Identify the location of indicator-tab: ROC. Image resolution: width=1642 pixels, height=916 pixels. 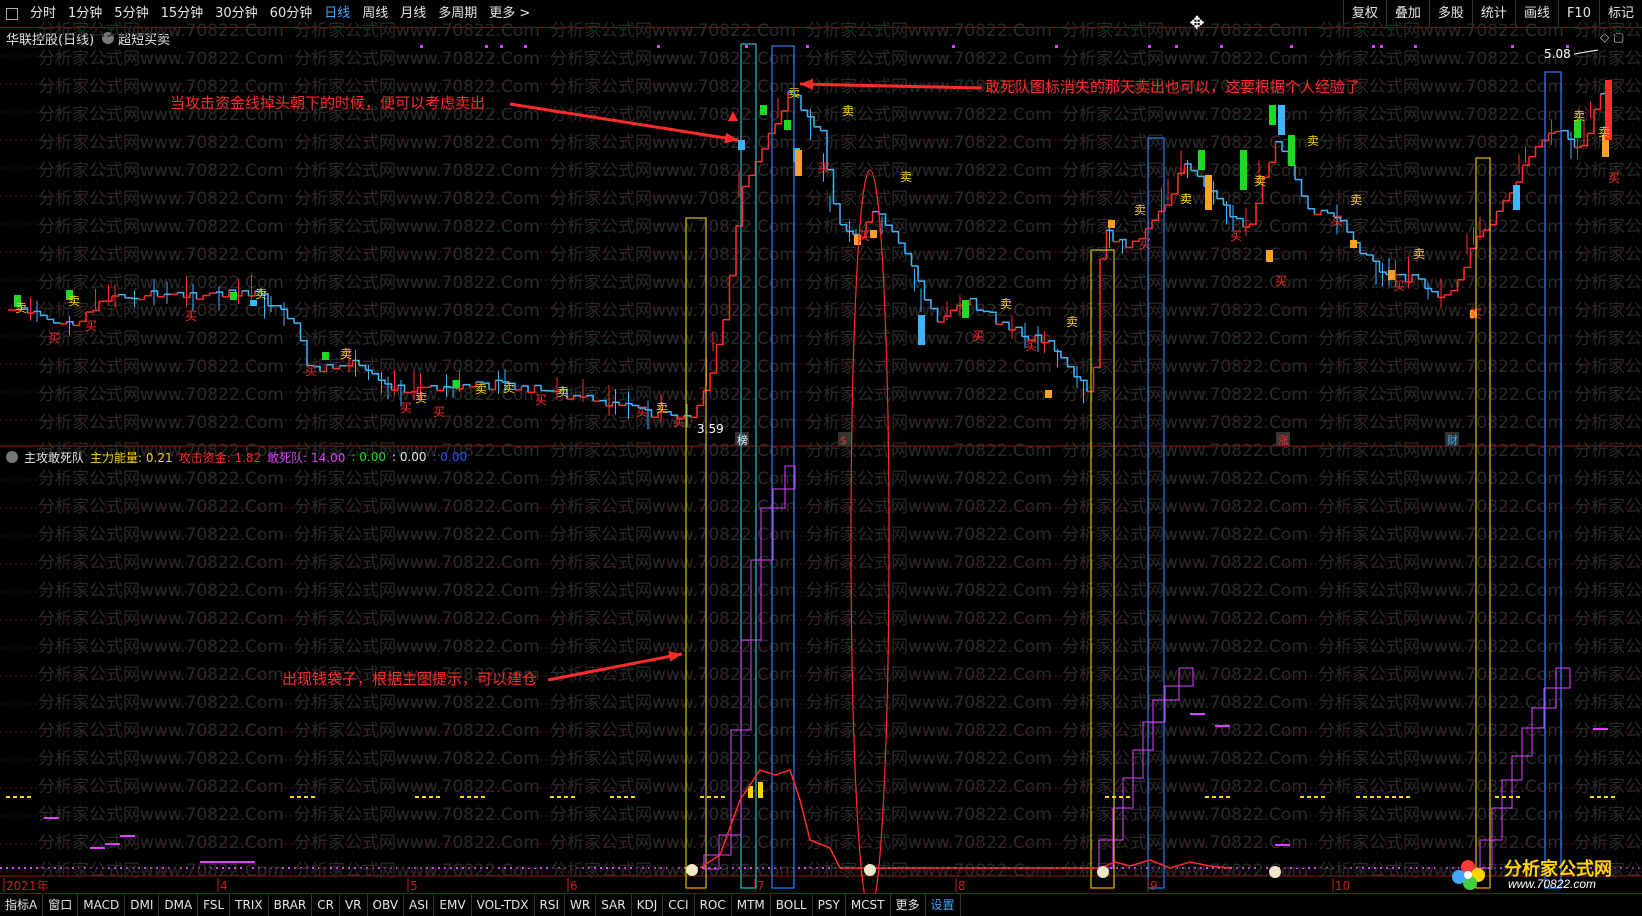
(713, 905).